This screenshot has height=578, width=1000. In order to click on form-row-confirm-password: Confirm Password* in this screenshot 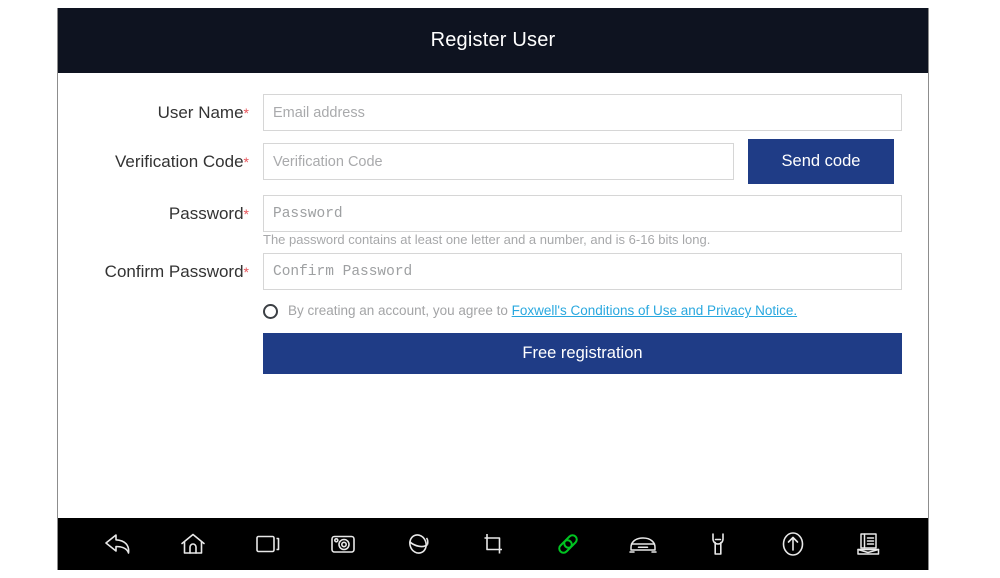, I will do `click(493, 272)`.